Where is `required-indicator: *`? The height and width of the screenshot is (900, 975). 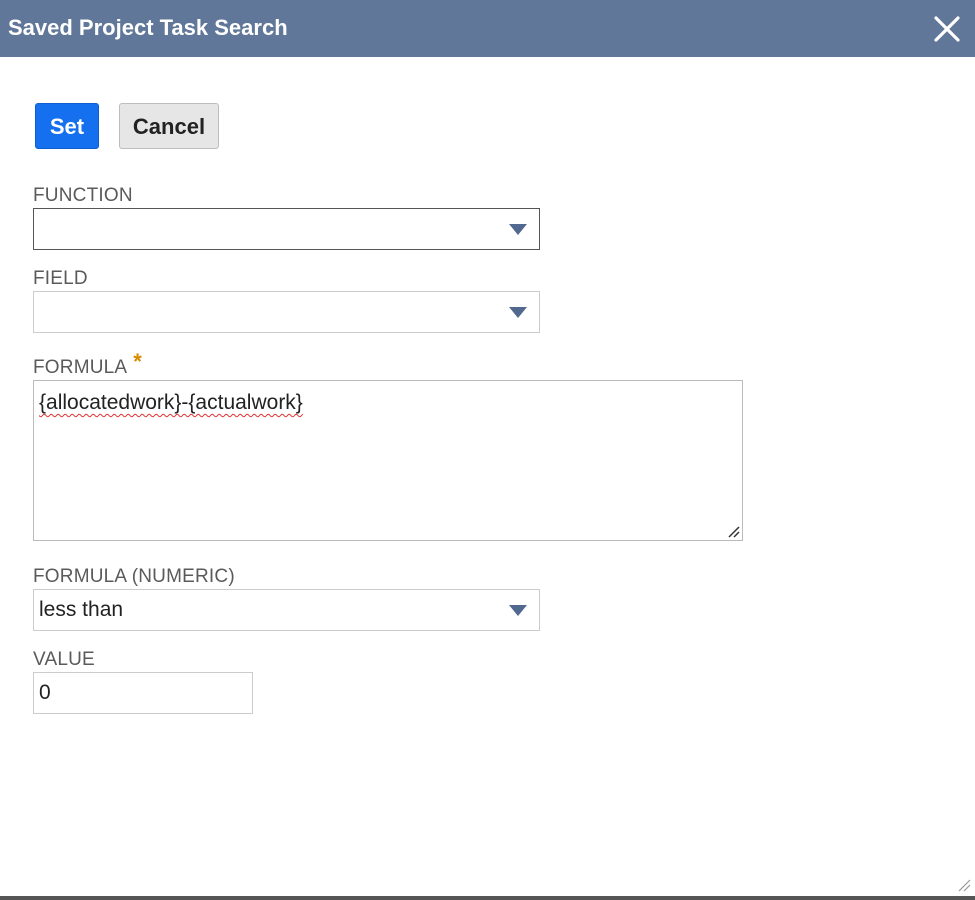 required-indicator: * is located at coordinates (138, 361).